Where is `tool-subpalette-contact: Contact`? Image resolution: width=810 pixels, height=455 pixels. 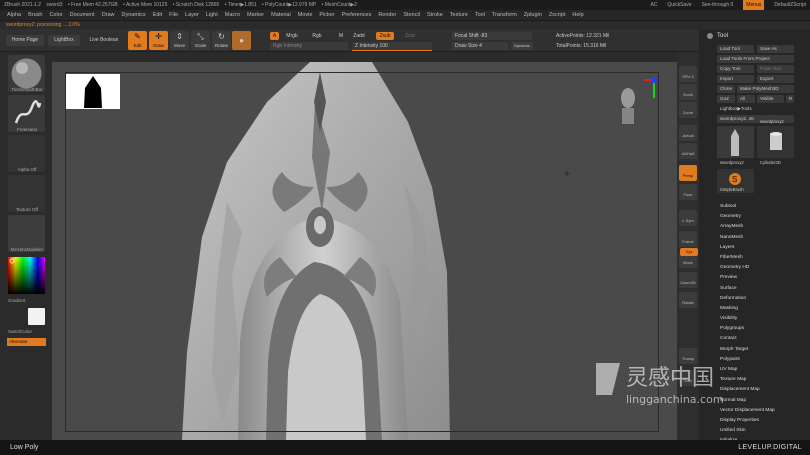
tool-subpalette-contact: Contact is located at coordinates (763, 339).